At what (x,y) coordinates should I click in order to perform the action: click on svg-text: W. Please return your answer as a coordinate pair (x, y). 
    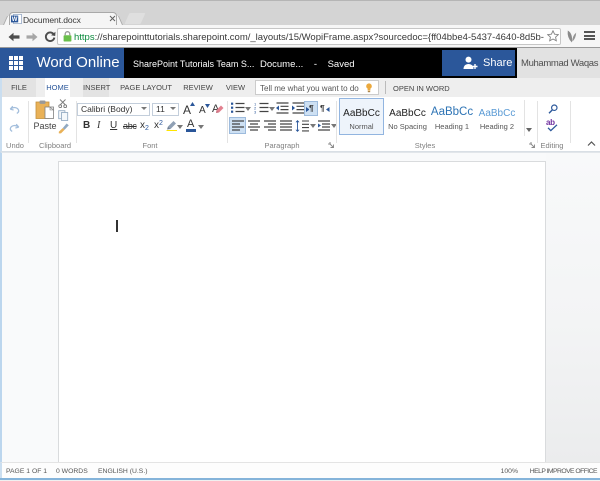
    Looking at the image, I should click on (15, 20).